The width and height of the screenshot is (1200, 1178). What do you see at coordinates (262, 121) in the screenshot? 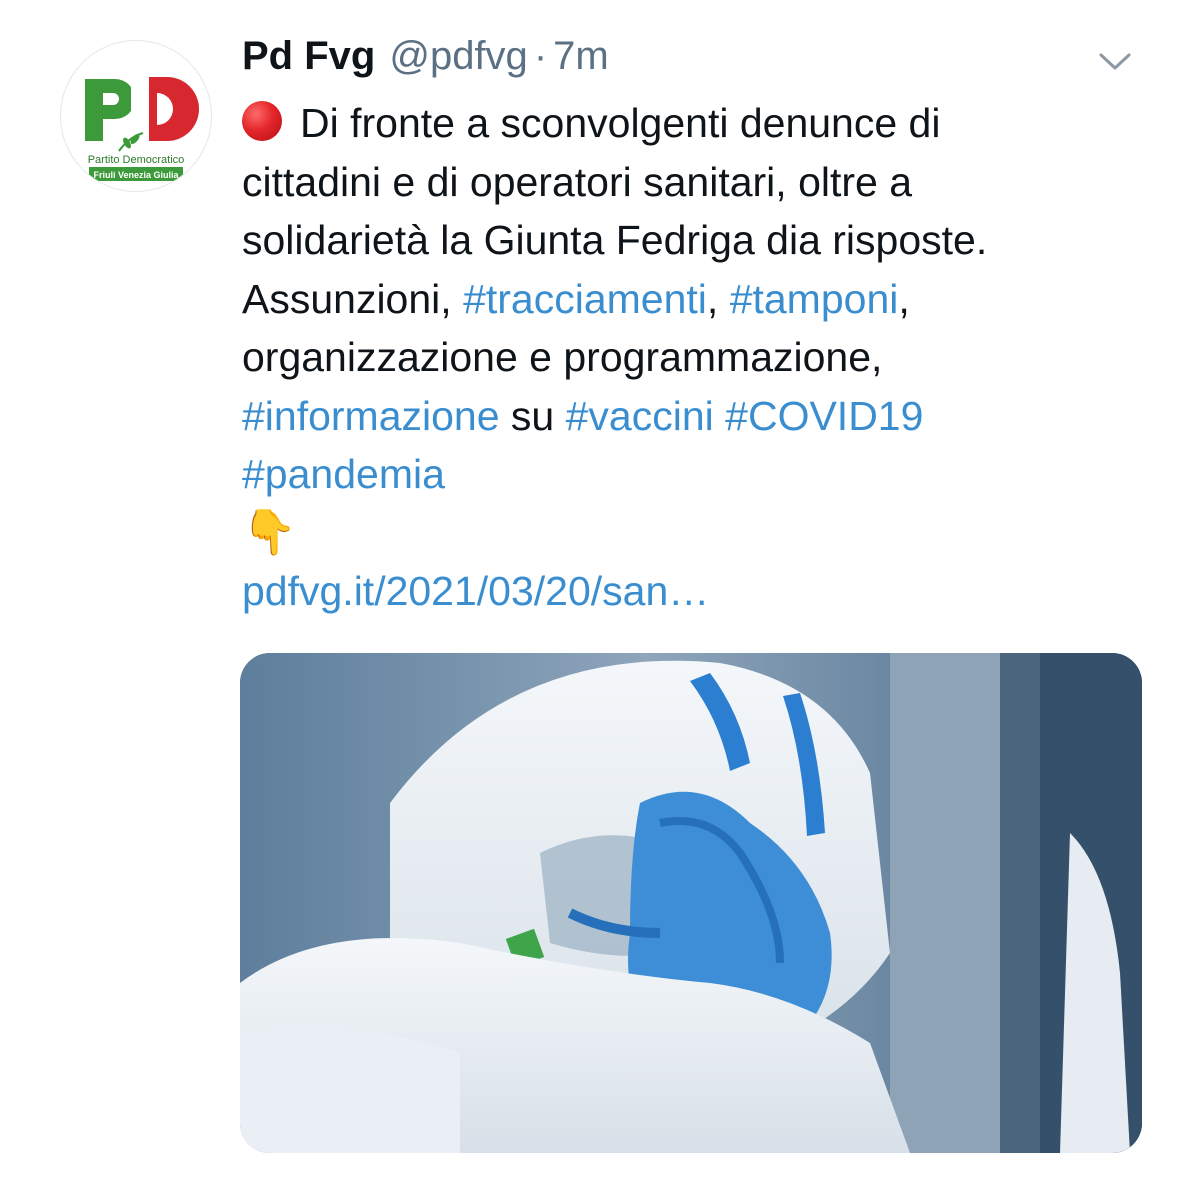
I see `red-circle-emoji-icon` at bounding box center [262, 121].